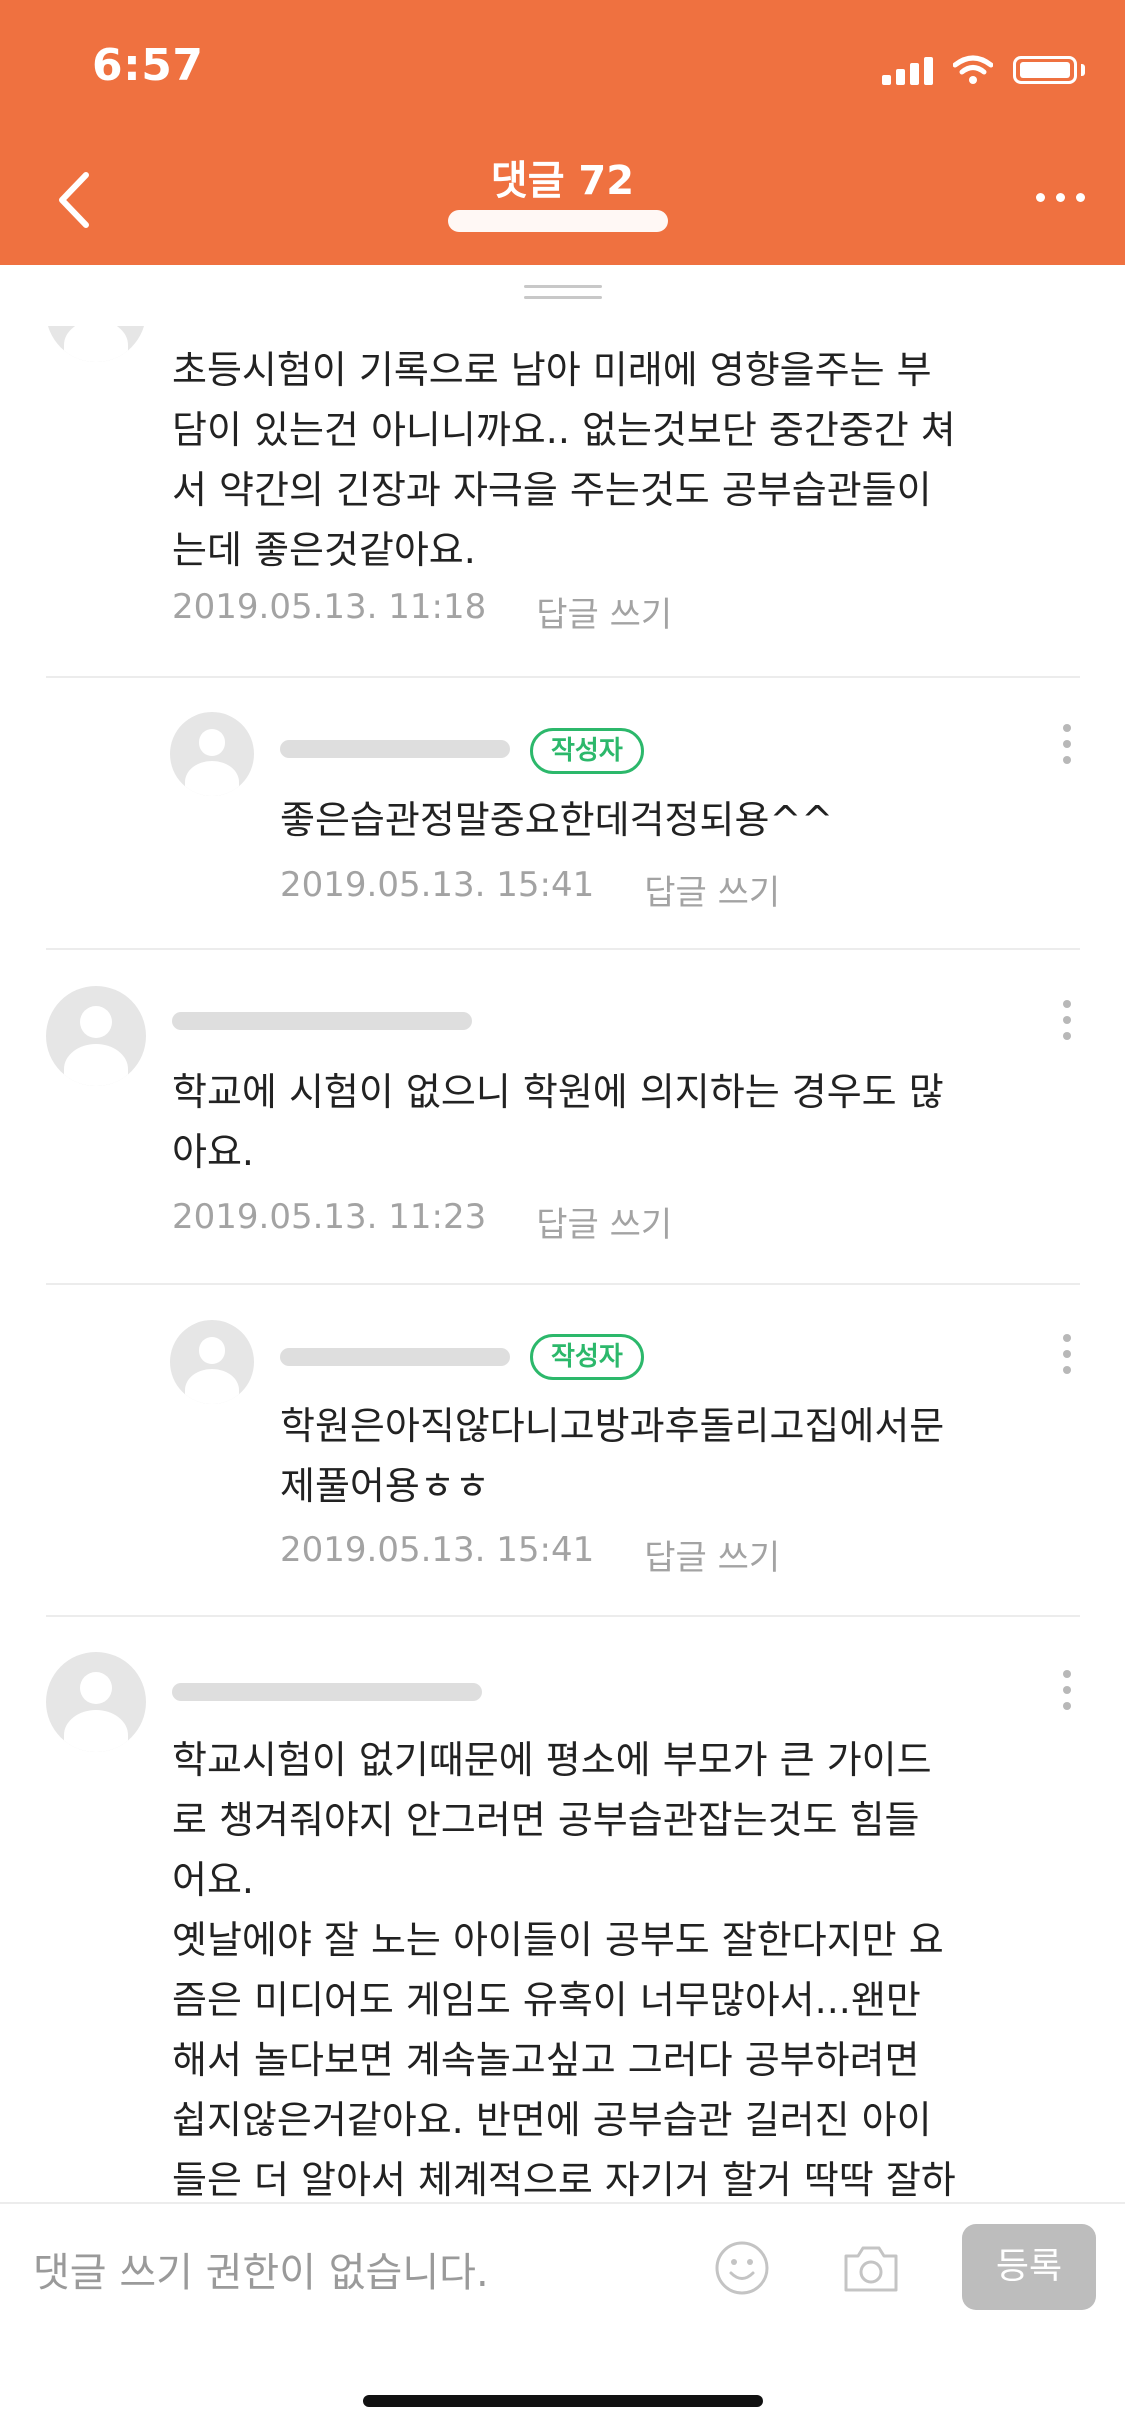 This screenshot has width=1125, height=2436. Describe the element at coordinates (612, 1456) in the screenshot. I see `comment-text: 학원은아직않다니고방과후돌리고집에서문 제풀어용ㅎㅎ` at that location.